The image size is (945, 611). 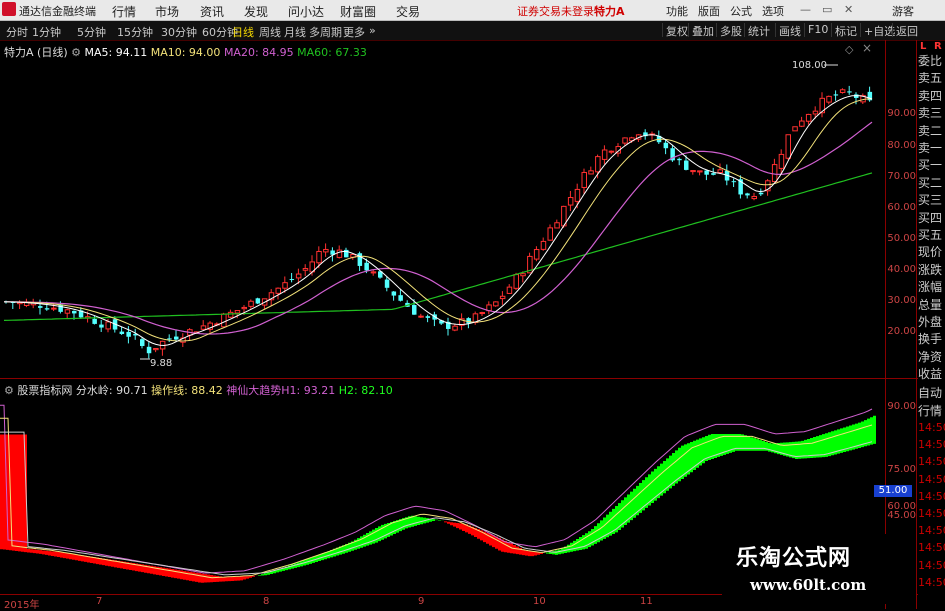 I want to click on app-logo-icon, so click(x=9, y=9).